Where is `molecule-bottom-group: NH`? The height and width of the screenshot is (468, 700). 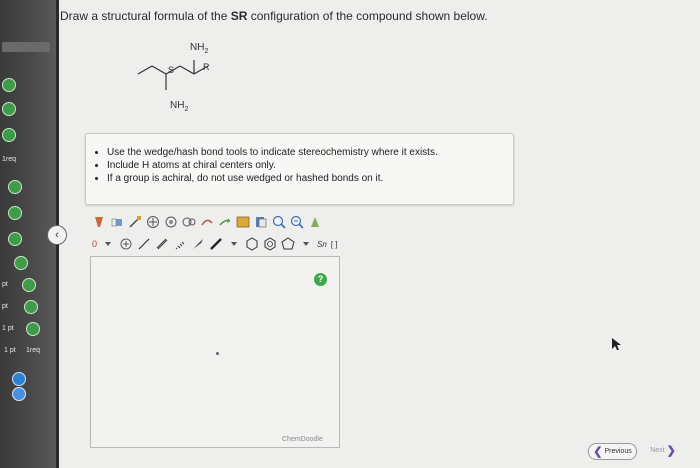 molecule-bottom-group: NH is located at coordinates (177, 105).